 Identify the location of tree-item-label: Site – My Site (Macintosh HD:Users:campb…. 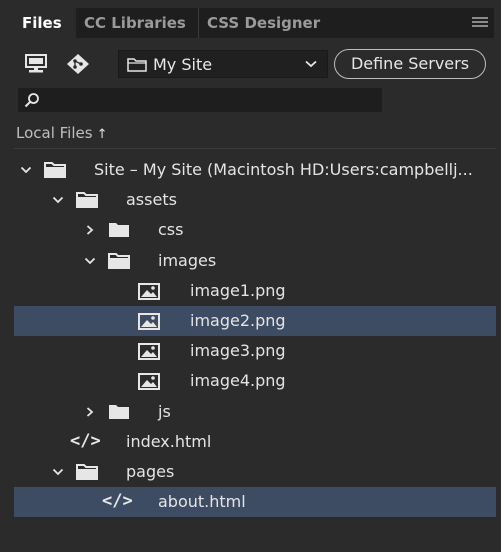
(283, 169).